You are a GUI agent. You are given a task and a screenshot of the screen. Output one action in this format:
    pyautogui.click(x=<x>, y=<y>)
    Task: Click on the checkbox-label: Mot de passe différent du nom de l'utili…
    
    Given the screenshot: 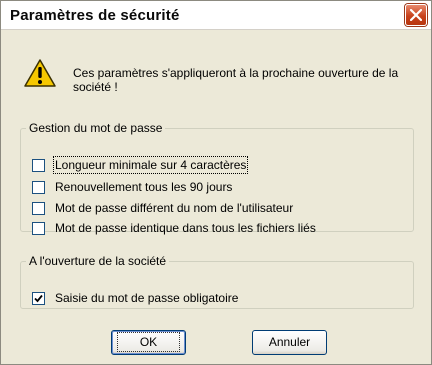 What is the action you would take?
    pyautogui.click(x=174, y=208)
    